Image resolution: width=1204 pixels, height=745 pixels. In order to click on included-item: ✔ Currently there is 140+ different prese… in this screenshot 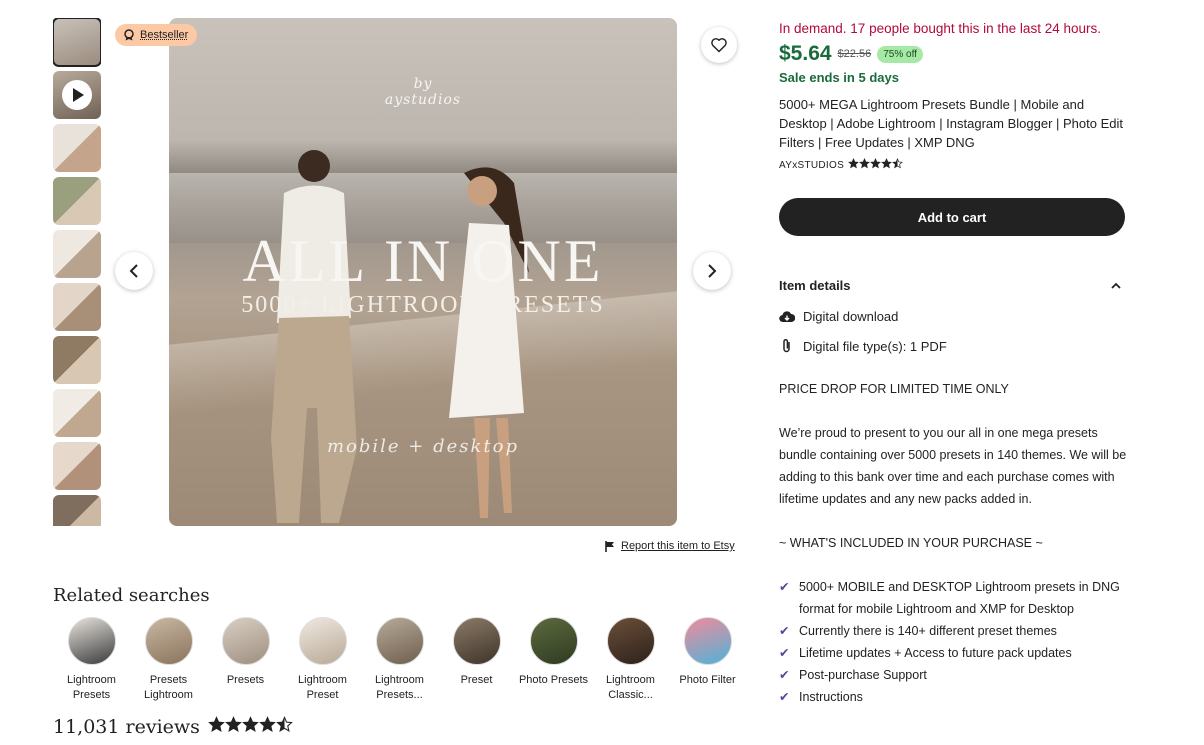, I will do `click(954, 631)`.